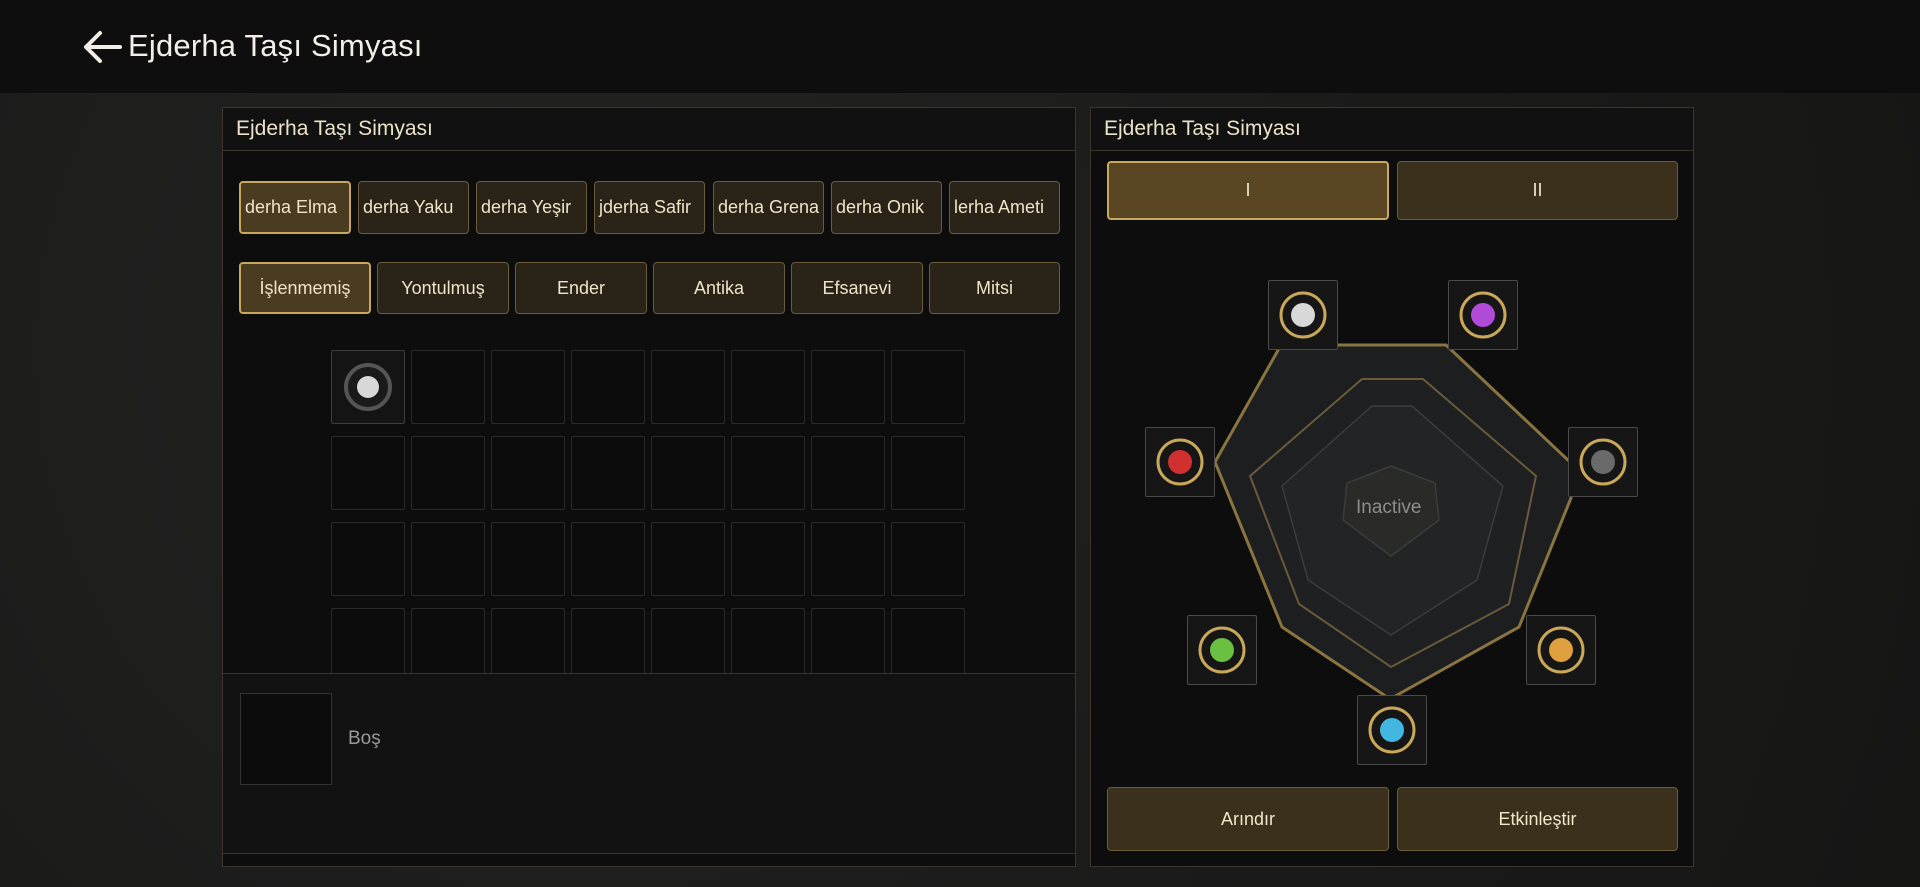 This screenshot has width=1920, height=887. I want to click on tab-stone-grena: derha Grena, so click(768, 207).